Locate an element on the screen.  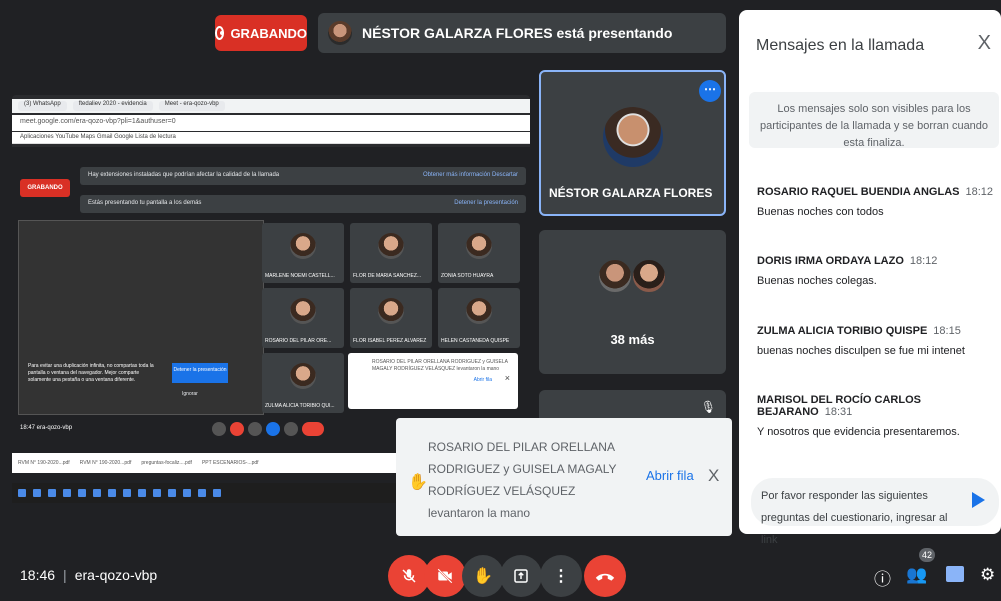
present-icon is located at coordinates (521, 576).